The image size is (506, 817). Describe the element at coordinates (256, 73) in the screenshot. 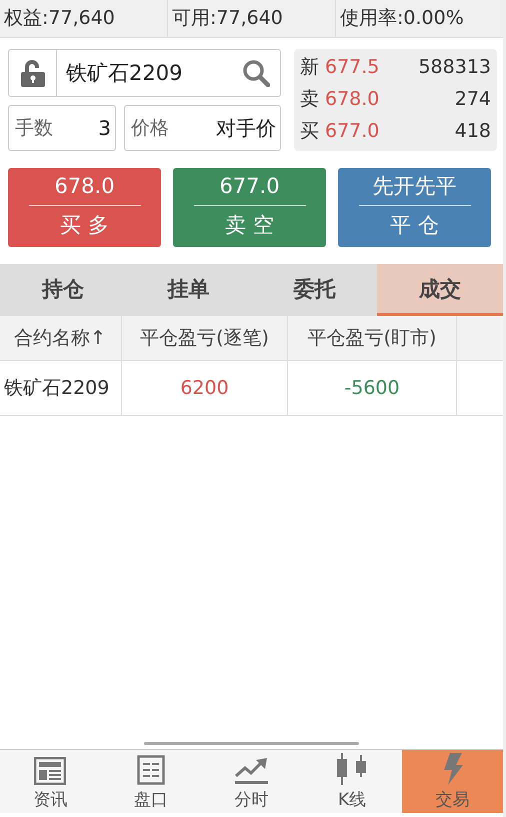

I see `search-icon` at that location.